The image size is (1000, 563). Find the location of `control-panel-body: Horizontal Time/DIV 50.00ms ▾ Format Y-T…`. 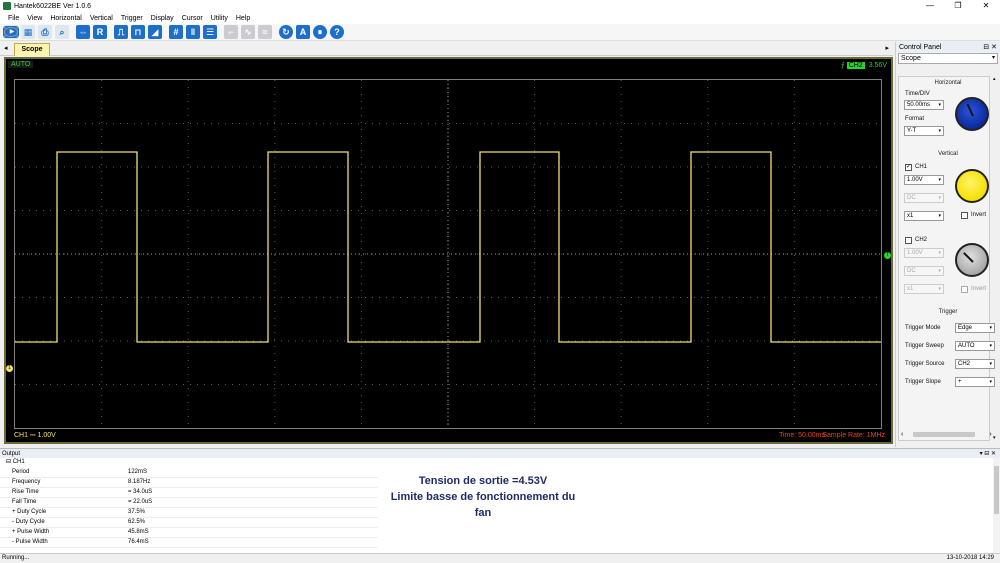

control-panel-body: Horizontal Time/DIV 50.00ms ▾ Format Y-T… is located at coordinates (946, 258).